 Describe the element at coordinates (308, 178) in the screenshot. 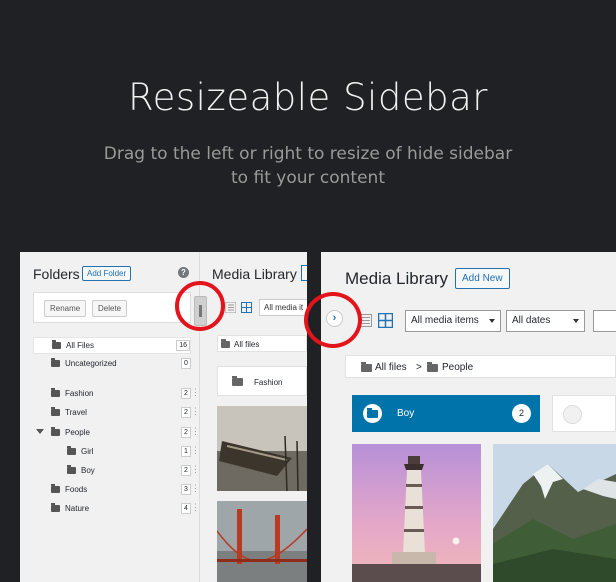

I see `hero-subtitle-line-2: to fit your content` at that location.